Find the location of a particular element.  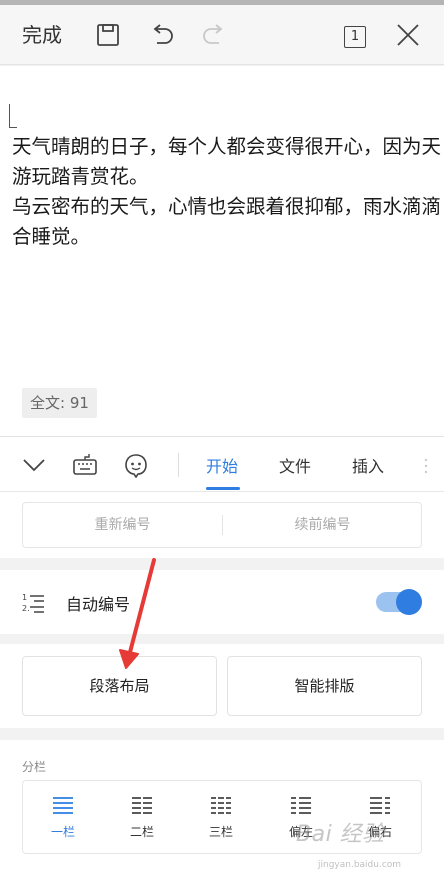

more-tabs-icon is located at coordinates (426, 466).